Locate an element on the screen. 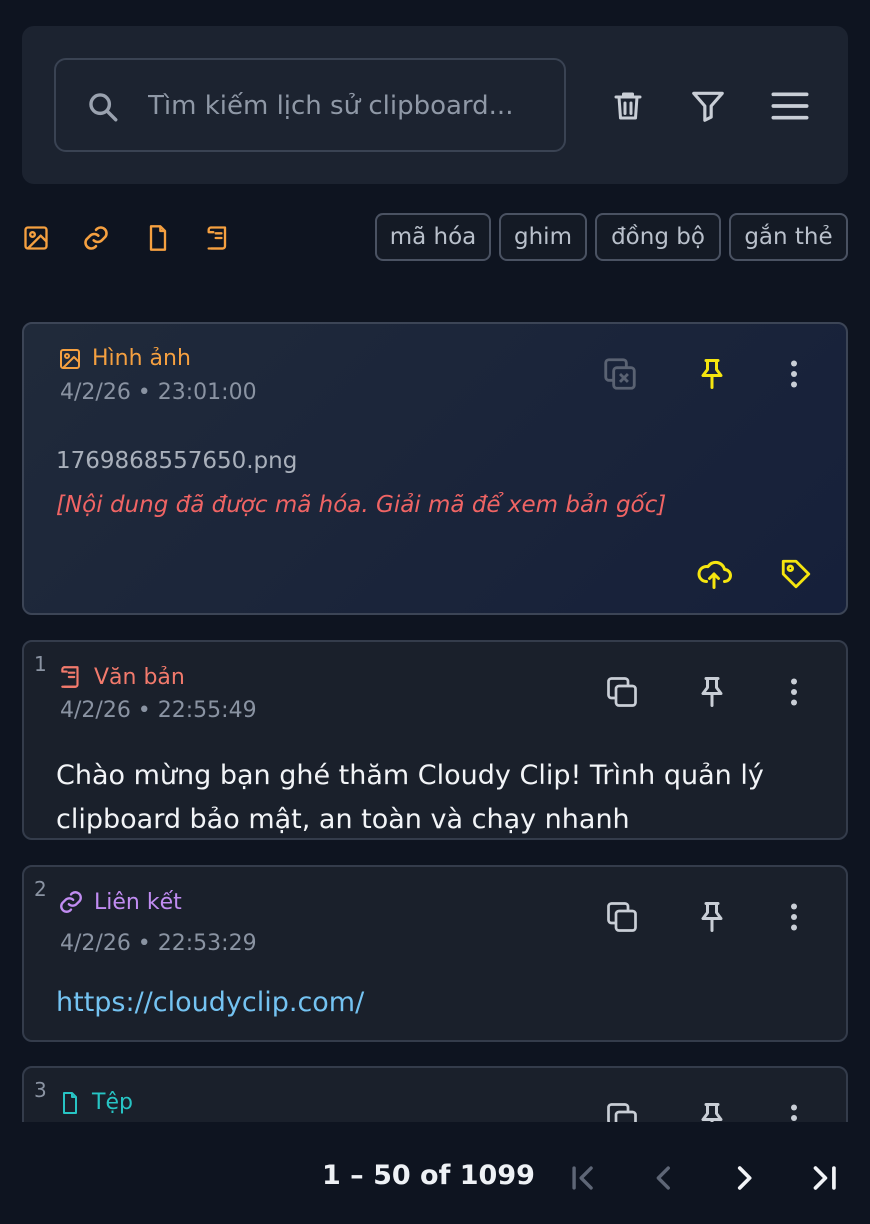  item-type-label: Tệp is located at coordinates (112, 1102).